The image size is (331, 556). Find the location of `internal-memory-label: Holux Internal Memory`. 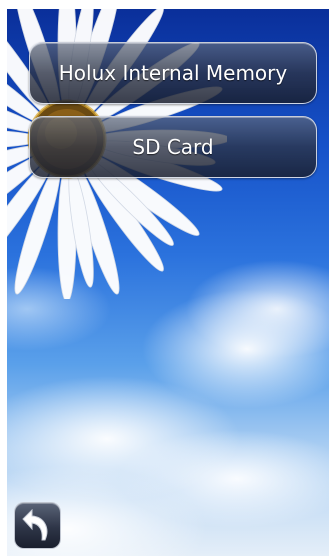

internal-memory-label: Holux Internal Memory is located at coordinates (173, 73).